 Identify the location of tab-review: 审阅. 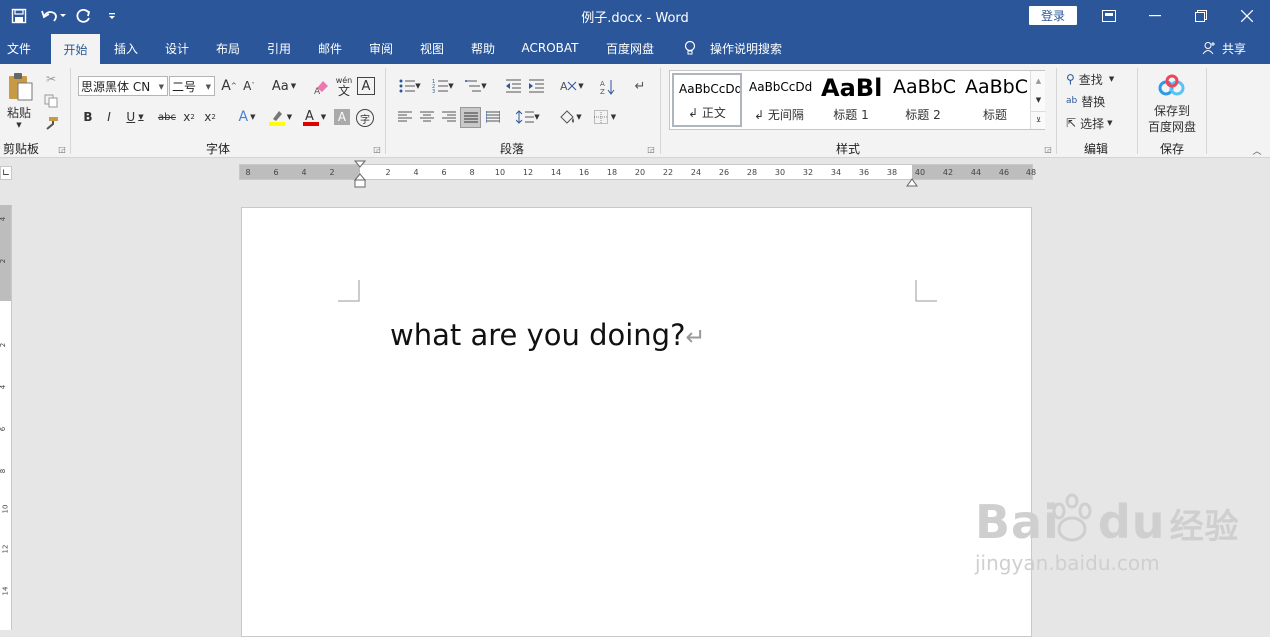
(381, 48).